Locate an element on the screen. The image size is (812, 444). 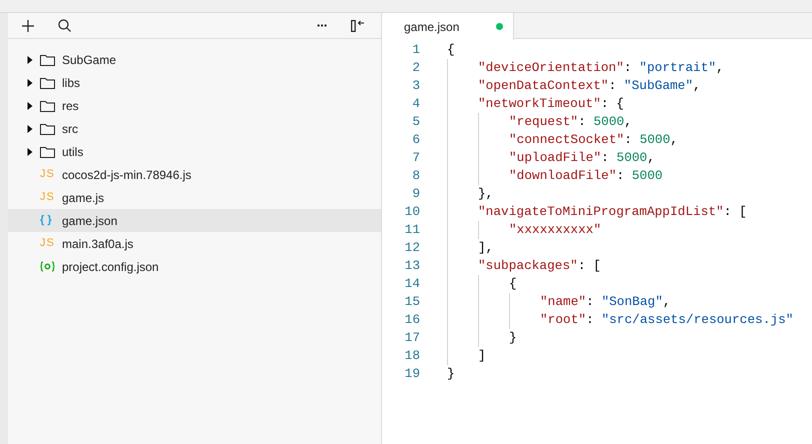
file-name: project.config.json is located at coordinates (110, 267).